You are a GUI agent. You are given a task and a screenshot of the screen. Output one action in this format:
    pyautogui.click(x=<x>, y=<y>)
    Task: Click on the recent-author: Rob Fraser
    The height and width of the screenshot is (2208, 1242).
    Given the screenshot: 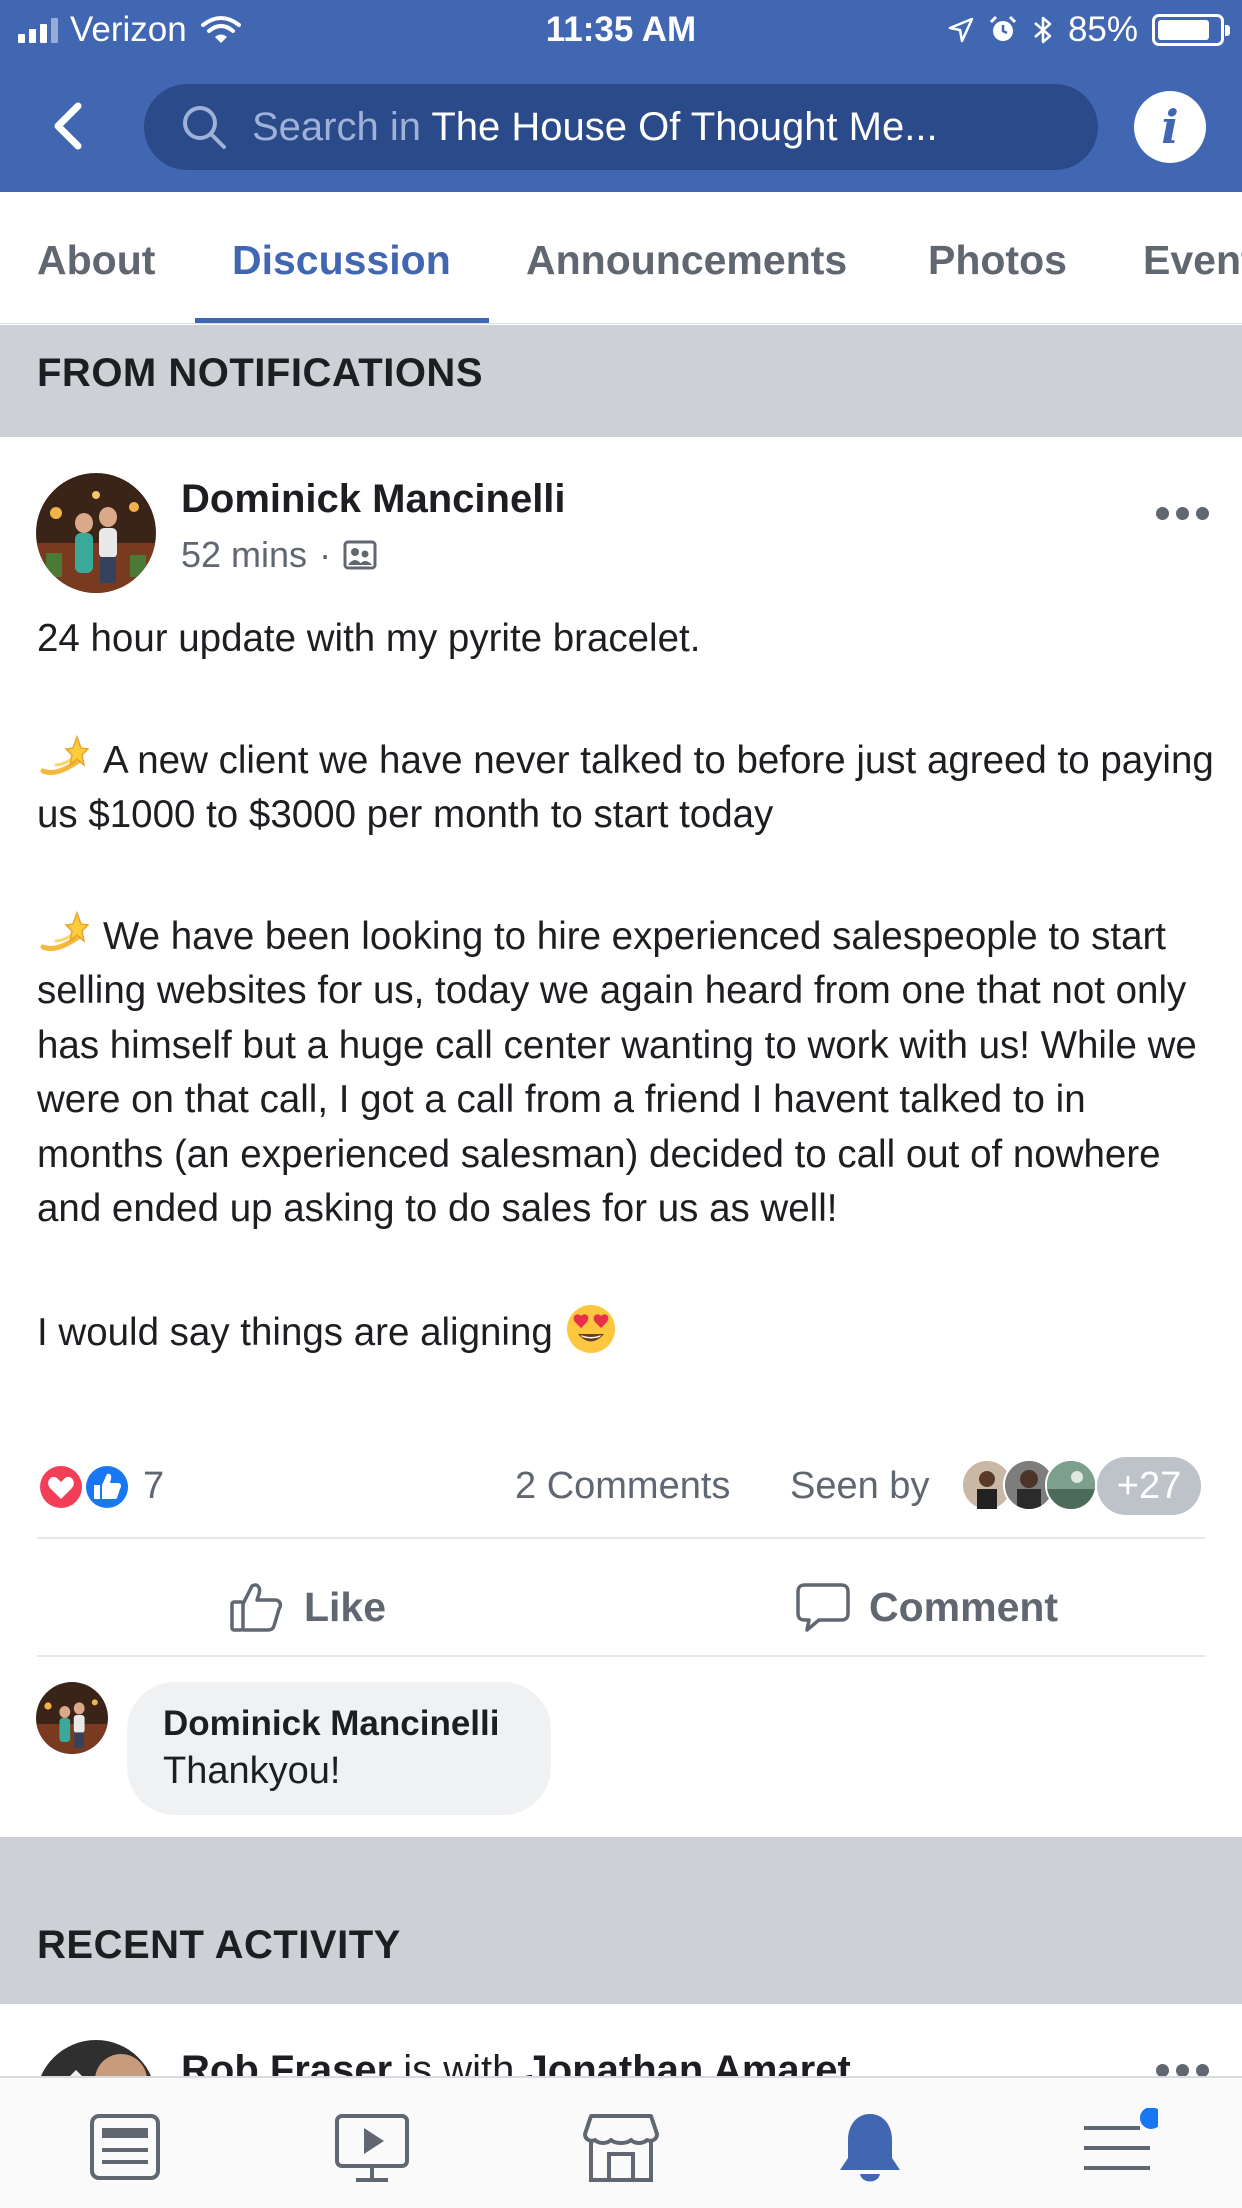 What is the action you would take?
    pyautogui.click(x=286, y=2062)
    